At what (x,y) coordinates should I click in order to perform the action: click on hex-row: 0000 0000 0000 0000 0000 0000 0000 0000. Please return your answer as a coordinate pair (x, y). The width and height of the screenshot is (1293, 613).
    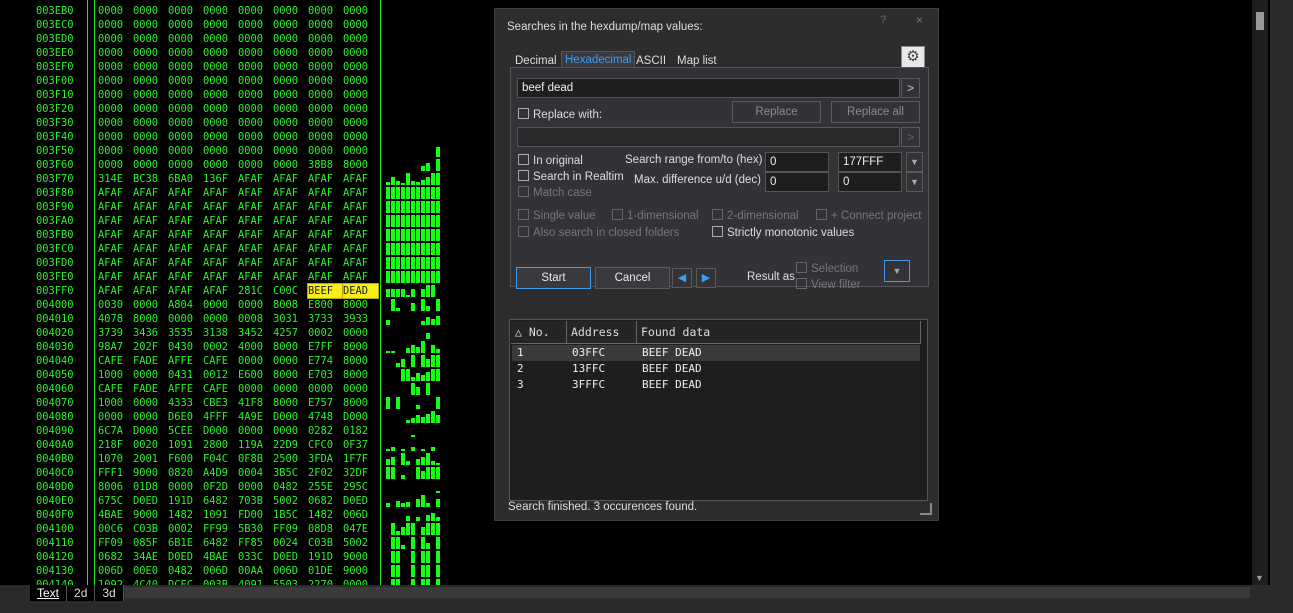
    Looking at the image, I should click on (238, 95).